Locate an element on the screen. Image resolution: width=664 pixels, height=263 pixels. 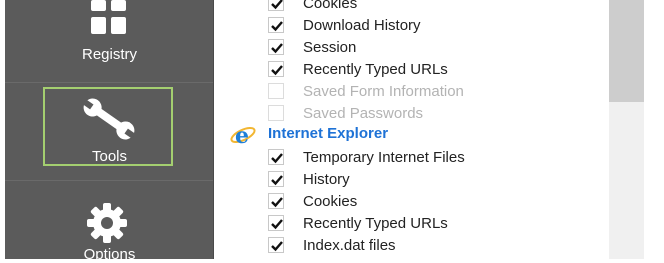
item-label: History is located at coordinates (326, 179).